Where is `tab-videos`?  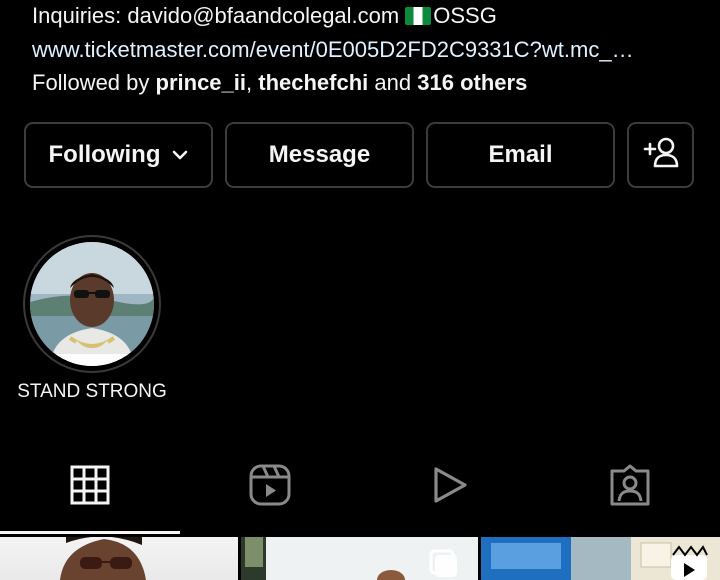
tab-videos is located at coordinates (450, 487).